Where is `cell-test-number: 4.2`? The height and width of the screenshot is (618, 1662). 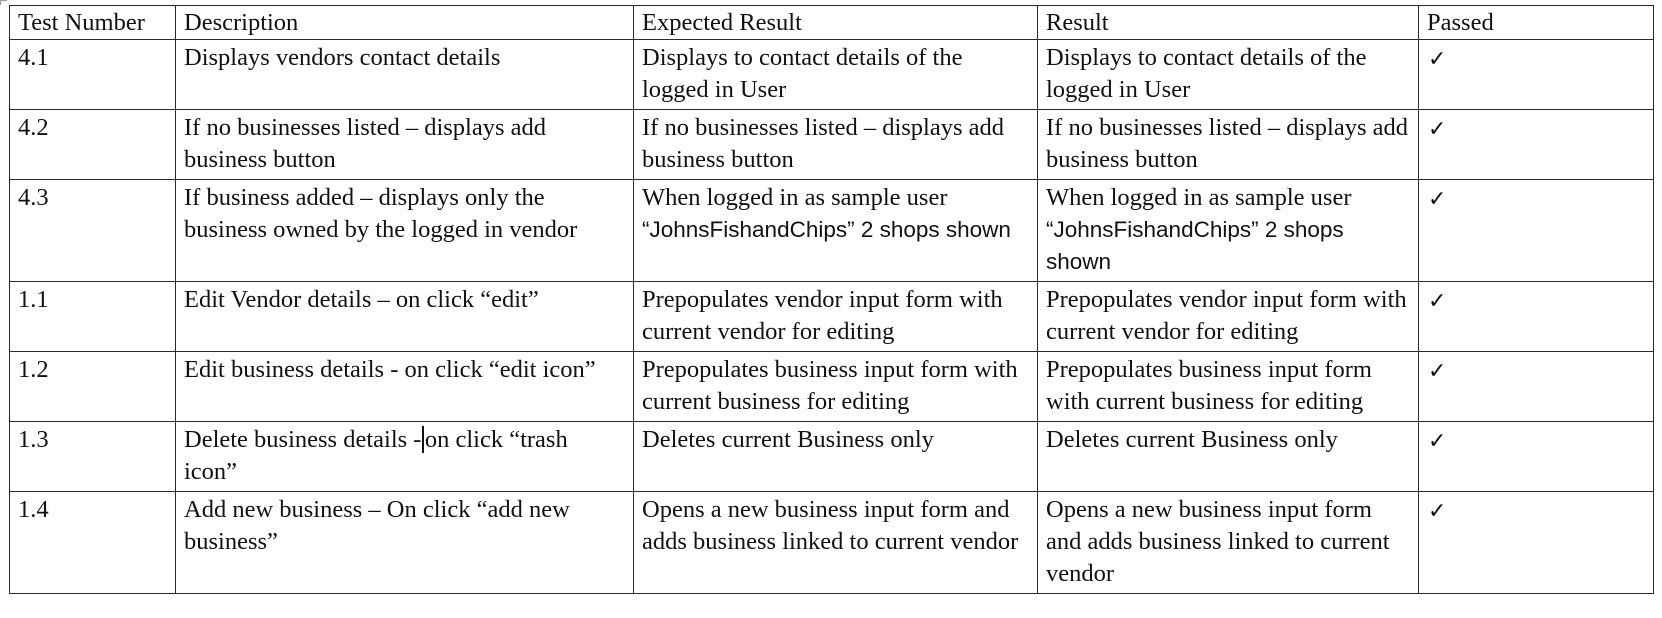 cell-test-number: 4.2 is located at coordinates (92, 144).